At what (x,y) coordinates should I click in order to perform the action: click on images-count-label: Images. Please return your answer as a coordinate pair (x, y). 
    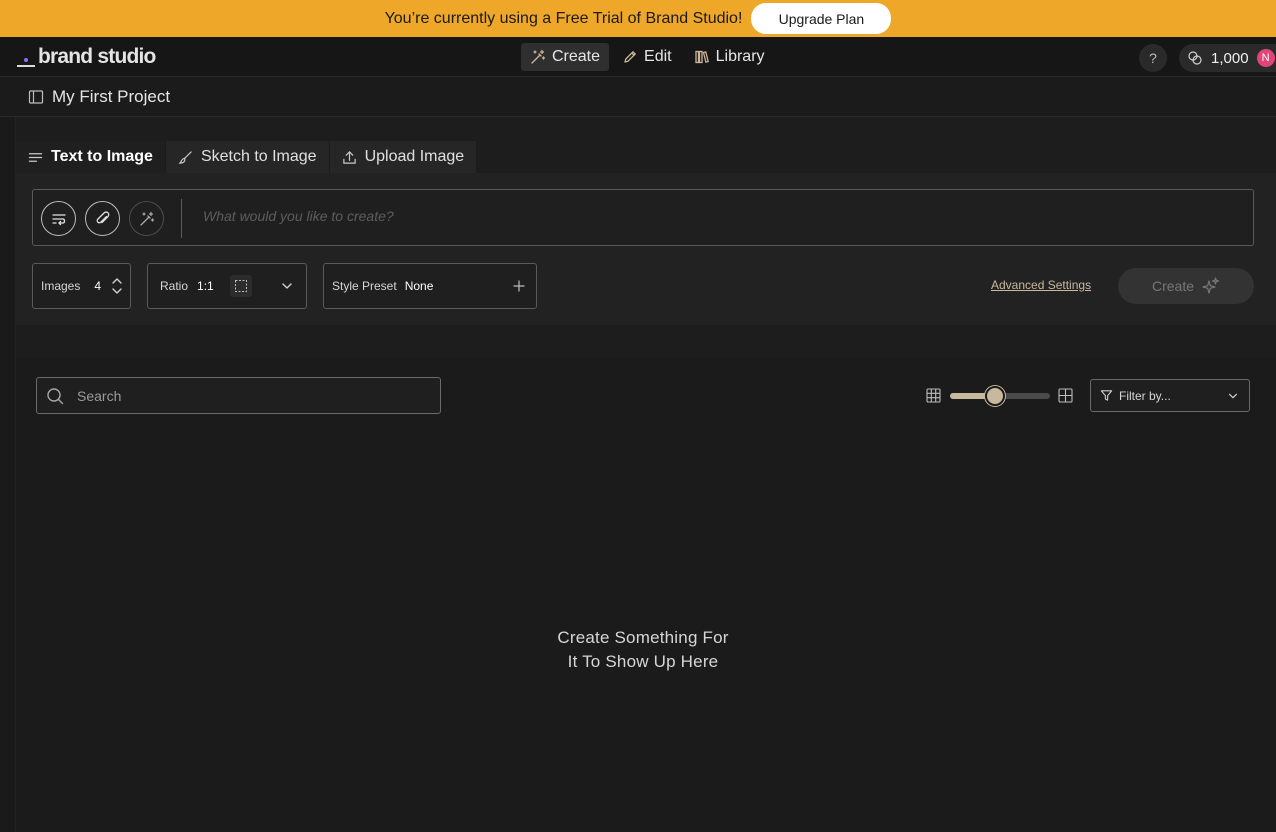
    Looking at the image, I should click on (61, 286).